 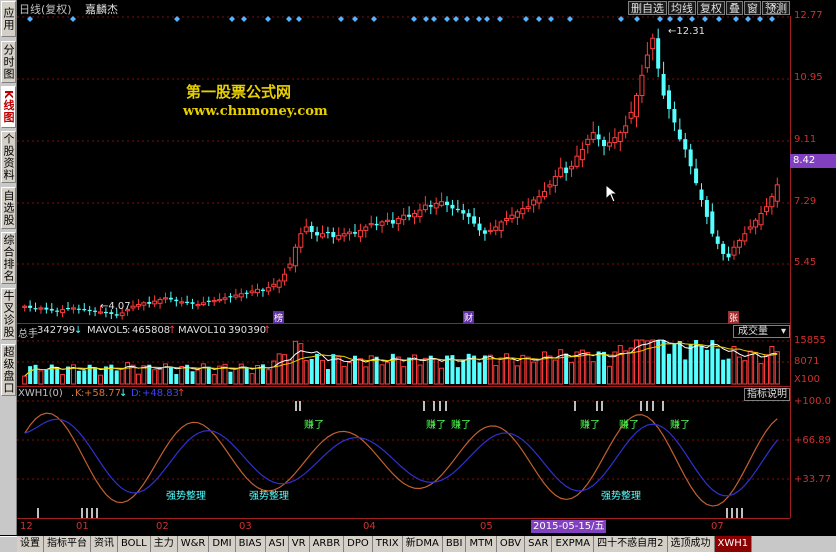 I want to click on volume-indicator-select: 成交量 ▾, so click(x=761, y=331).